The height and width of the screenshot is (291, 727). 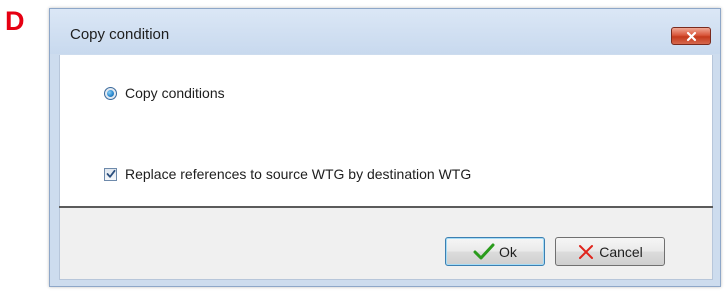 I want to click on title-bar: Copy condition, so click(x=385, y=31).